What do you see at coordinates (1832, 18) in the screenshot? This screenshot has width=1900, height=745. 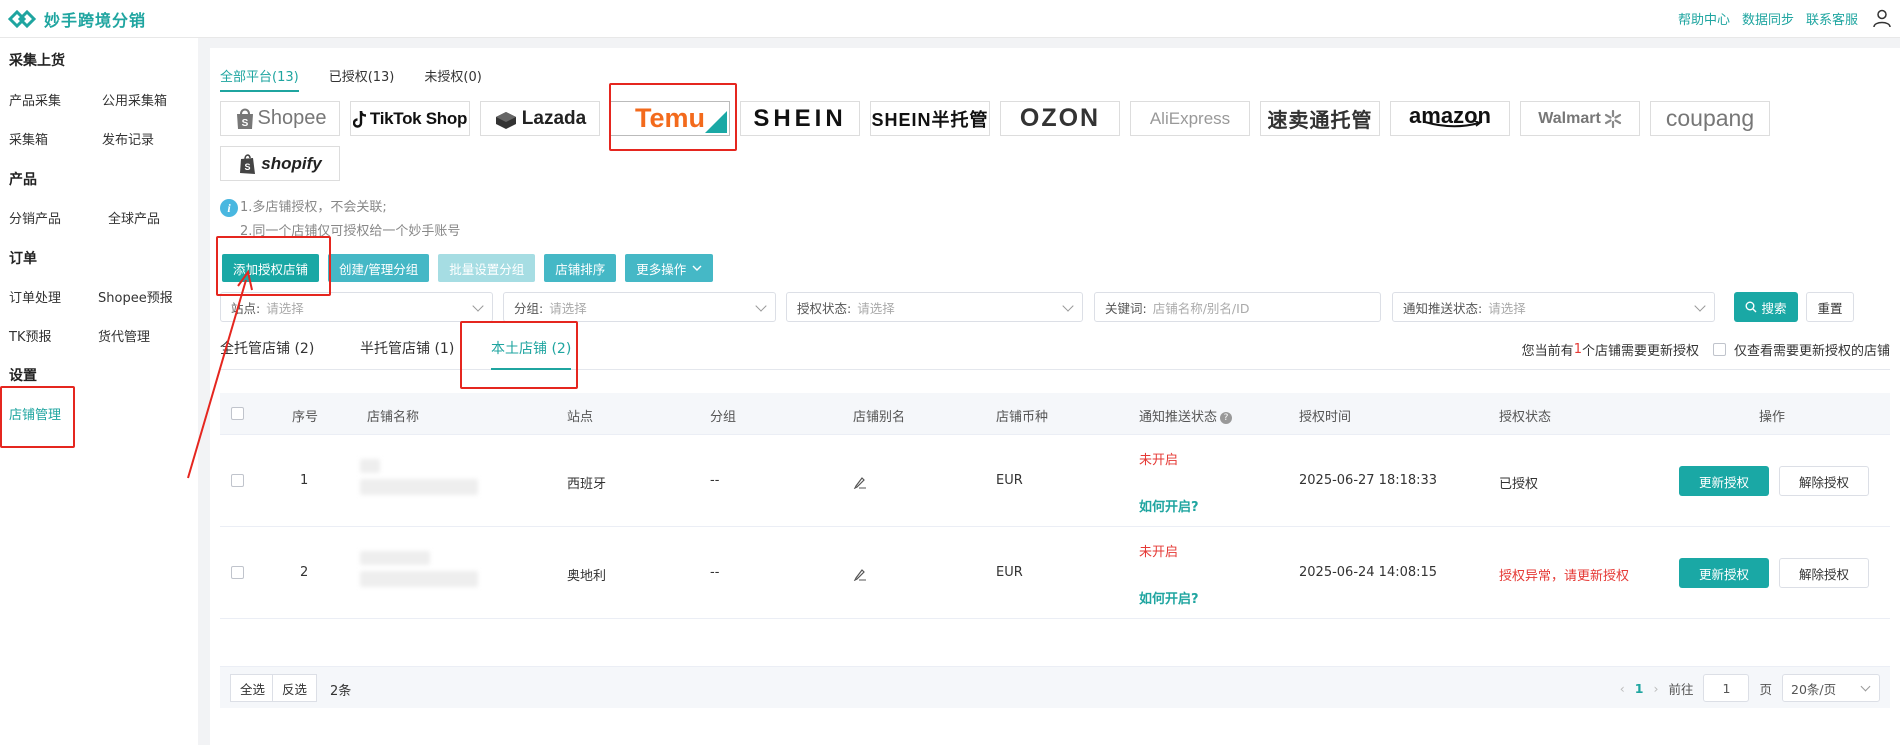 I see `contact-support-link: 联系客服` at bounding box center [1832, 18].